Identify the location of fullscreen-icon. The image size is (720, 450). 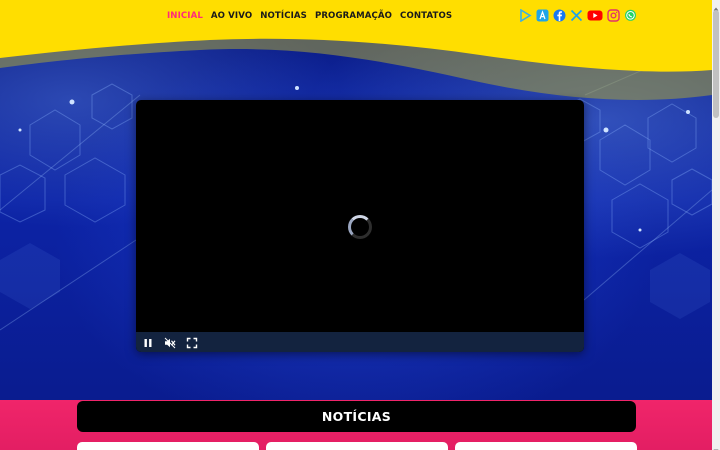
(192, 342).